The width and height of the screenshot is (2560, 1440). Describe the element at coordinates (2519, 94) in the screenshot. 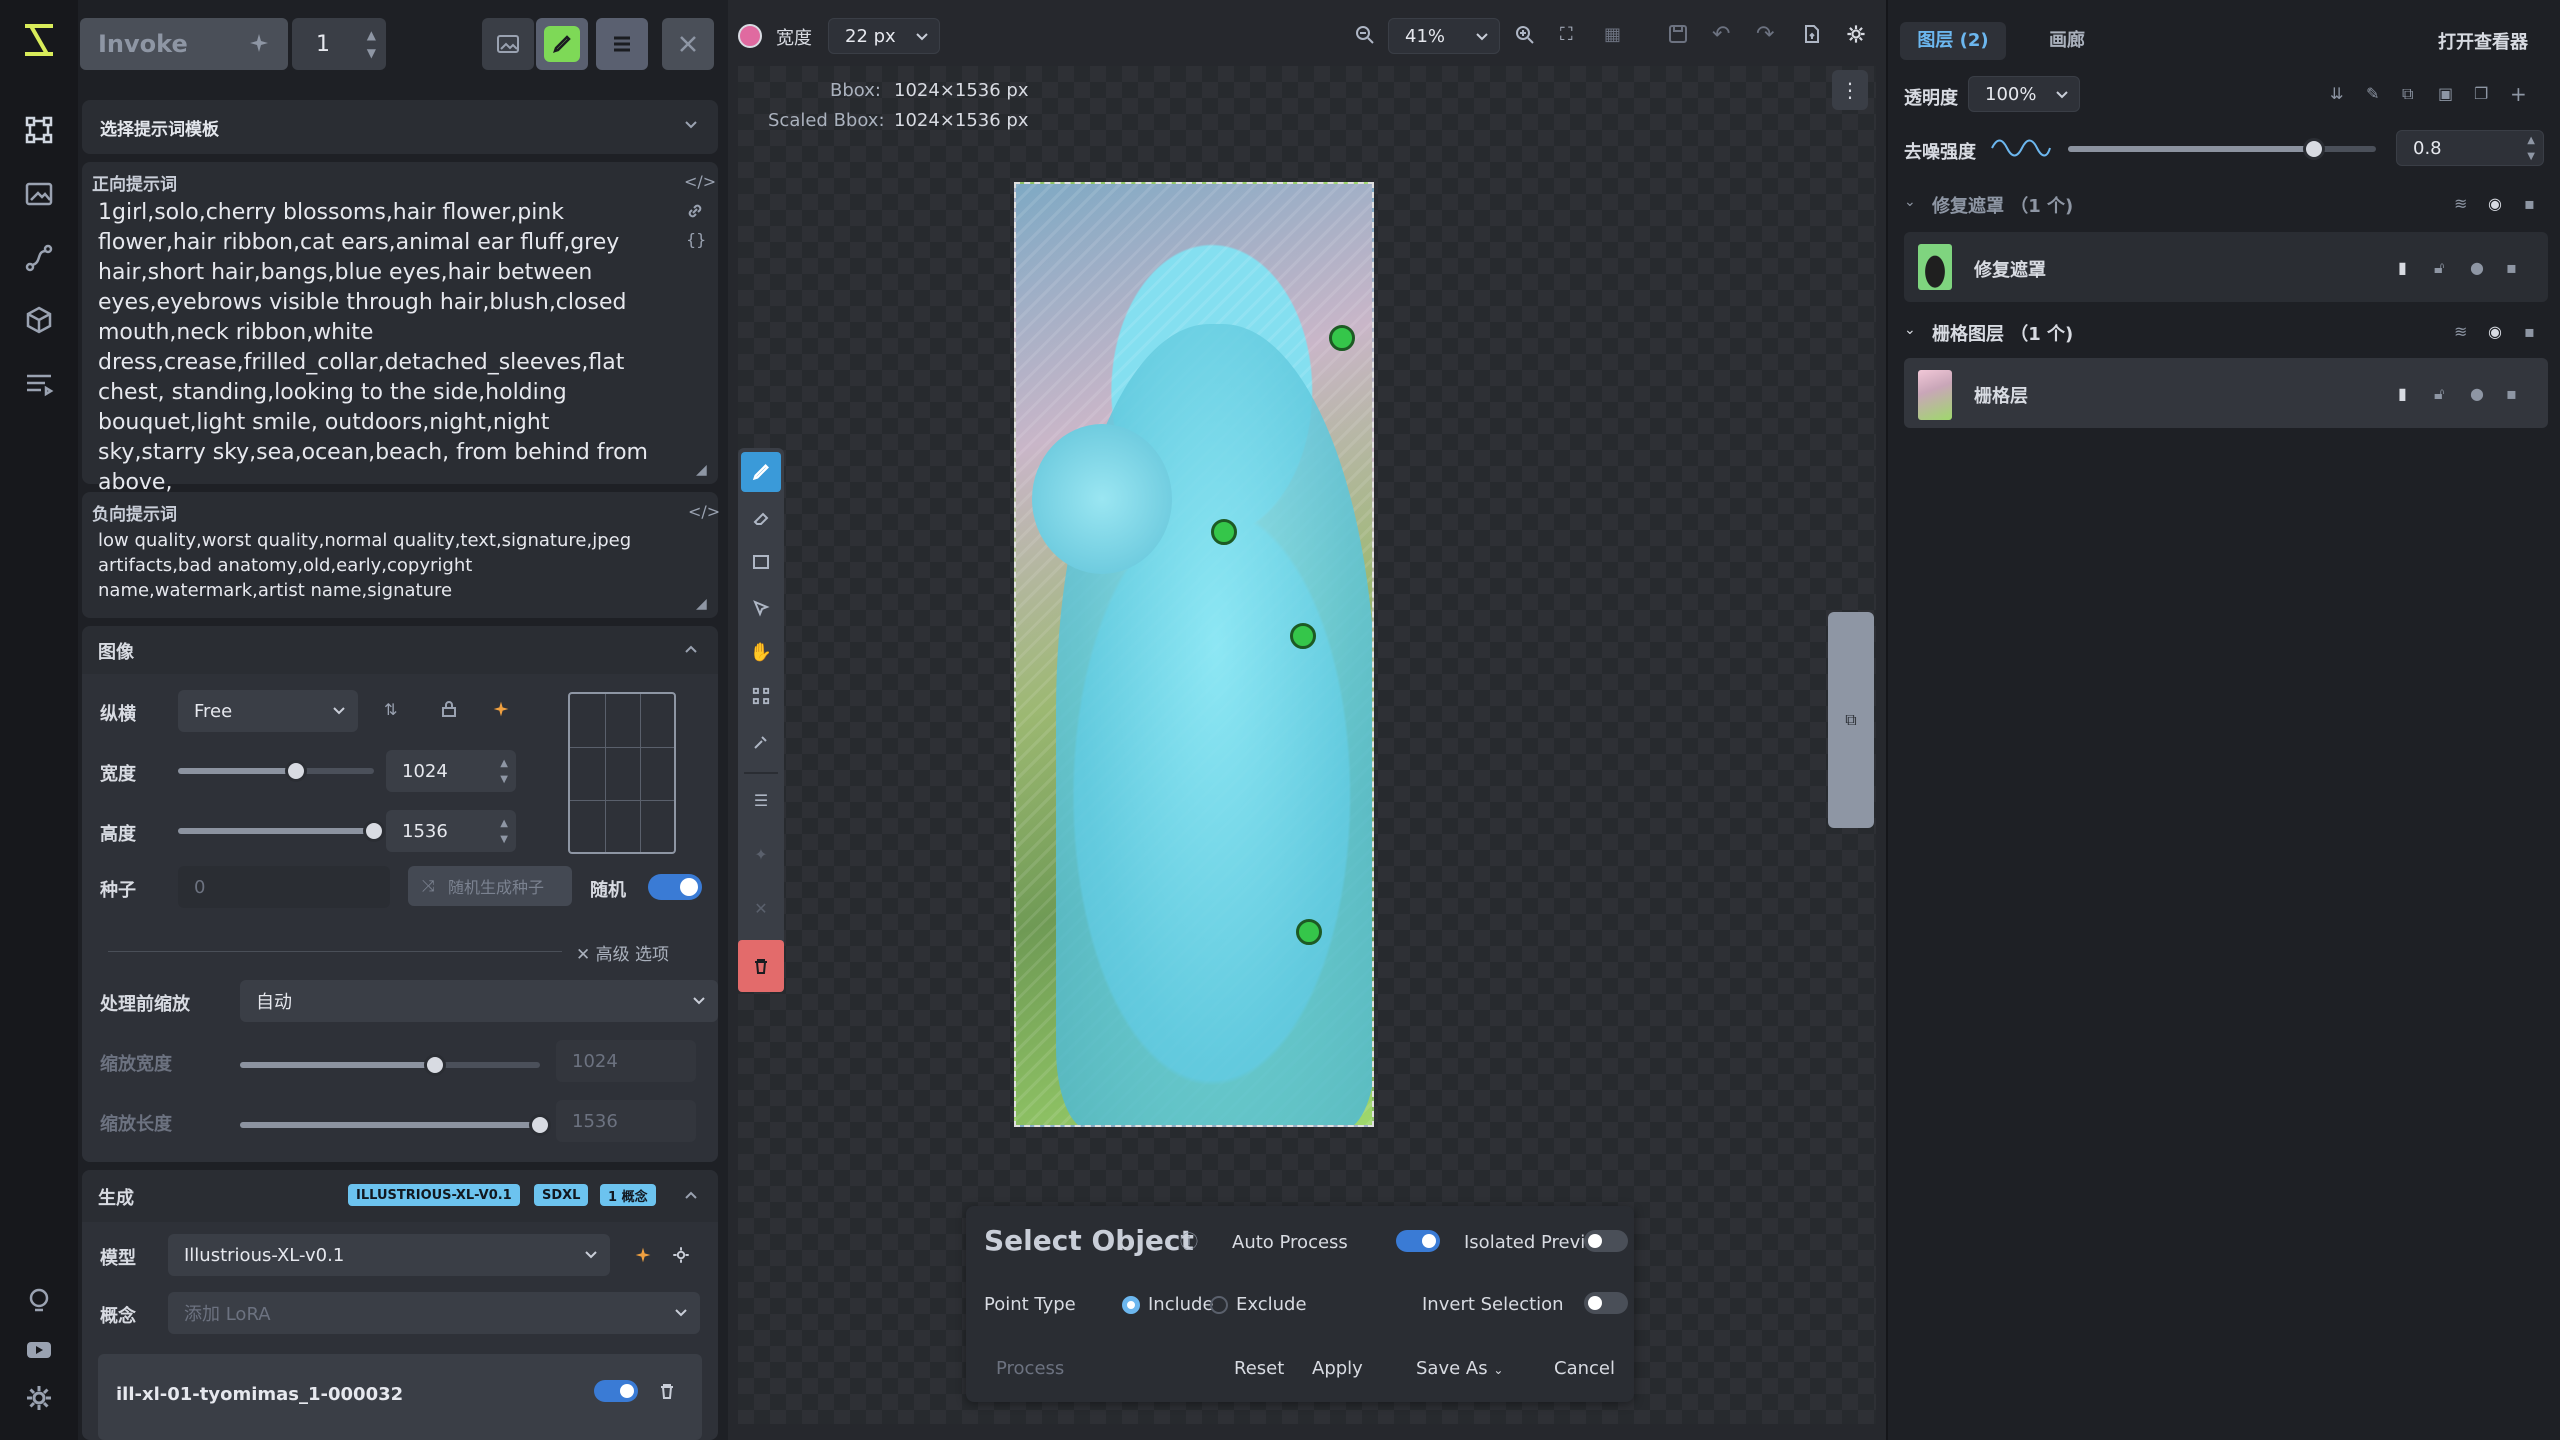

I see `add-icon: +` at that location.